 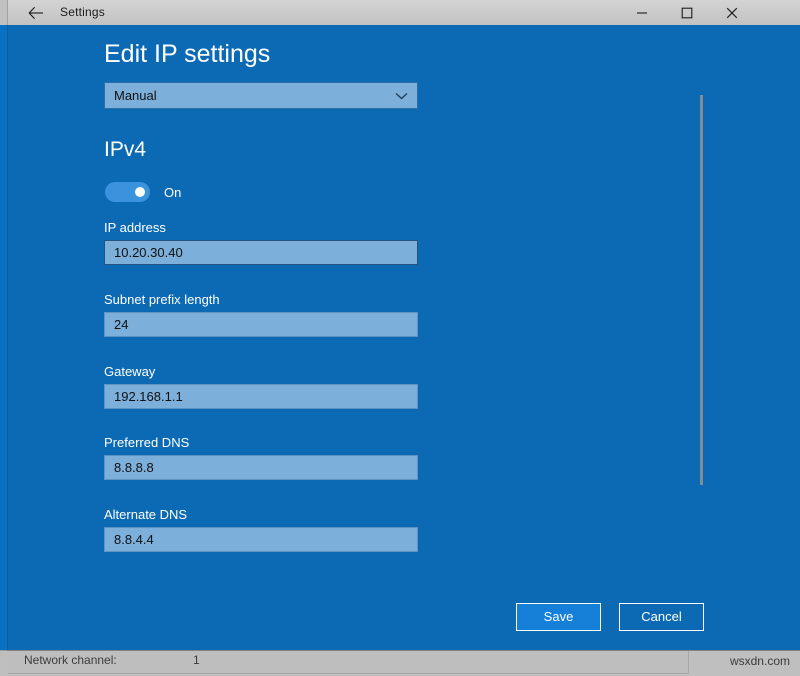 What do you see at coordinates (147, 442) in the screenshot?
I see `field-label-preferred-dns: Preferred DNS` at bounding box center [147, 442].